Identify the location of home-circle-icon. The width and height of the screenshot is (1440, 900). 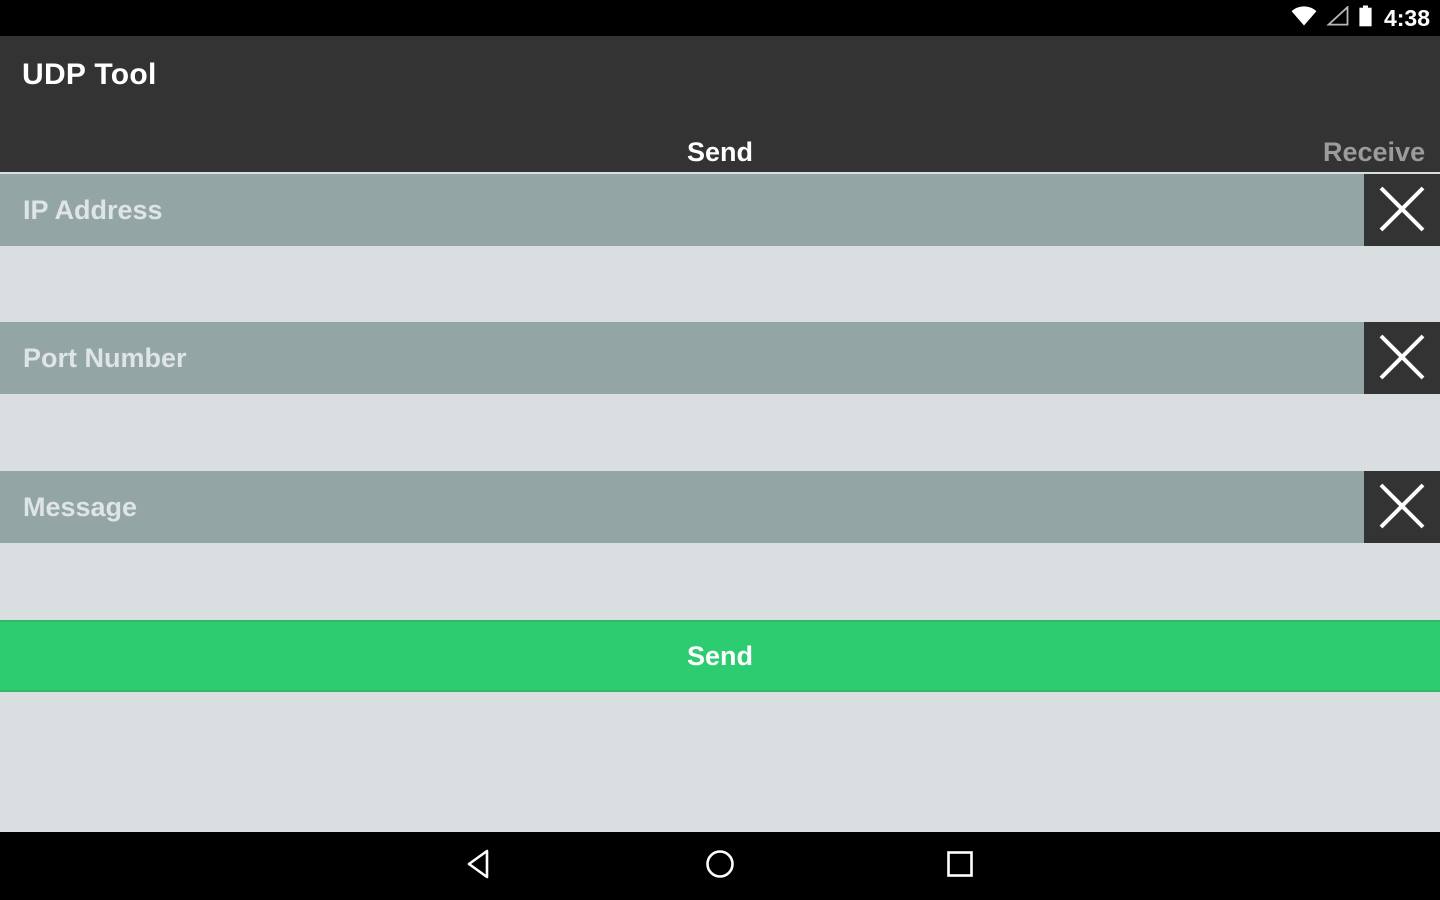
(720, 866).